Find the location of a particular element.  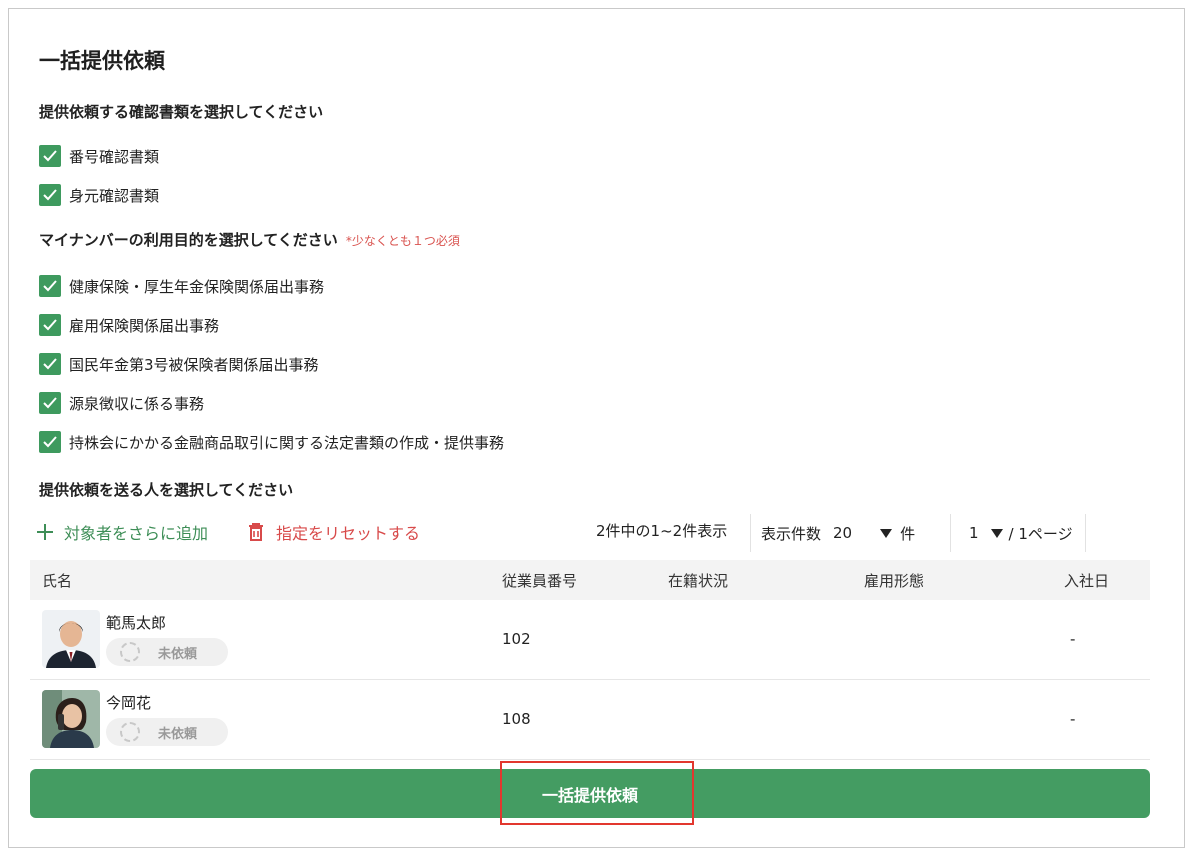

add-recipient-label: 対象者をさらに追加 is located at coordinates (136, 533).